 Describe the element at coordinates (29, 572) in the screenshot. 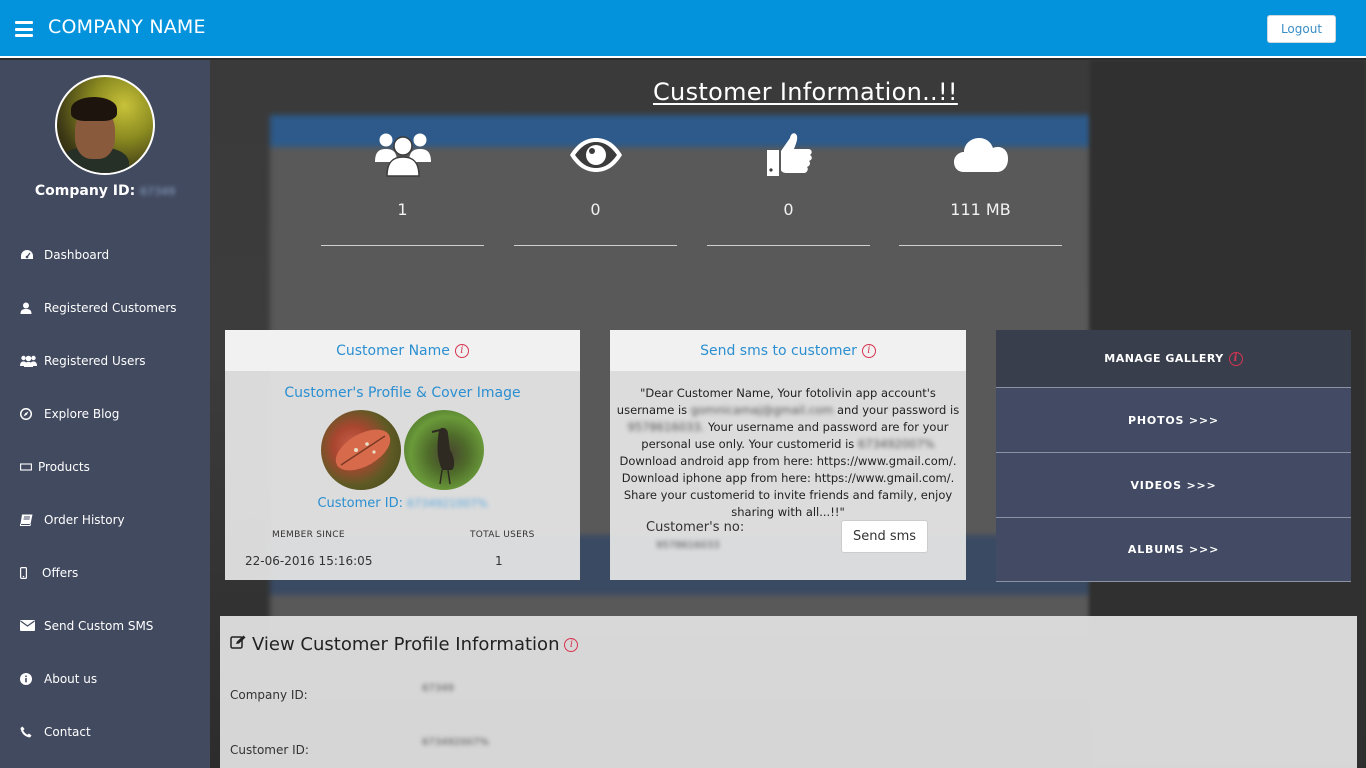

I see `mobile-icon` at that location.